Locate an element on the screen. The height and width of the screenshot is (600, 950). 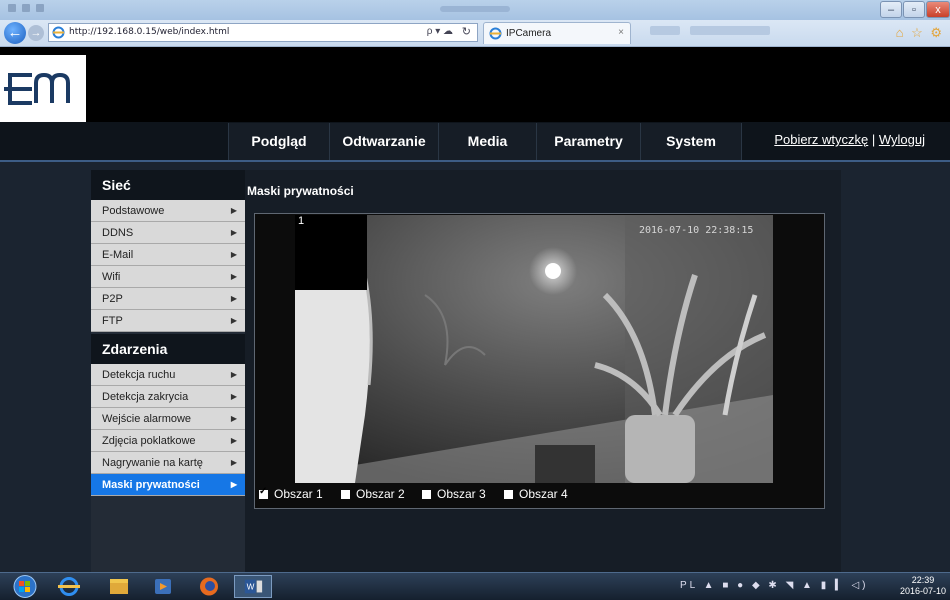
brand-logo is located at coordinates (43, 88).